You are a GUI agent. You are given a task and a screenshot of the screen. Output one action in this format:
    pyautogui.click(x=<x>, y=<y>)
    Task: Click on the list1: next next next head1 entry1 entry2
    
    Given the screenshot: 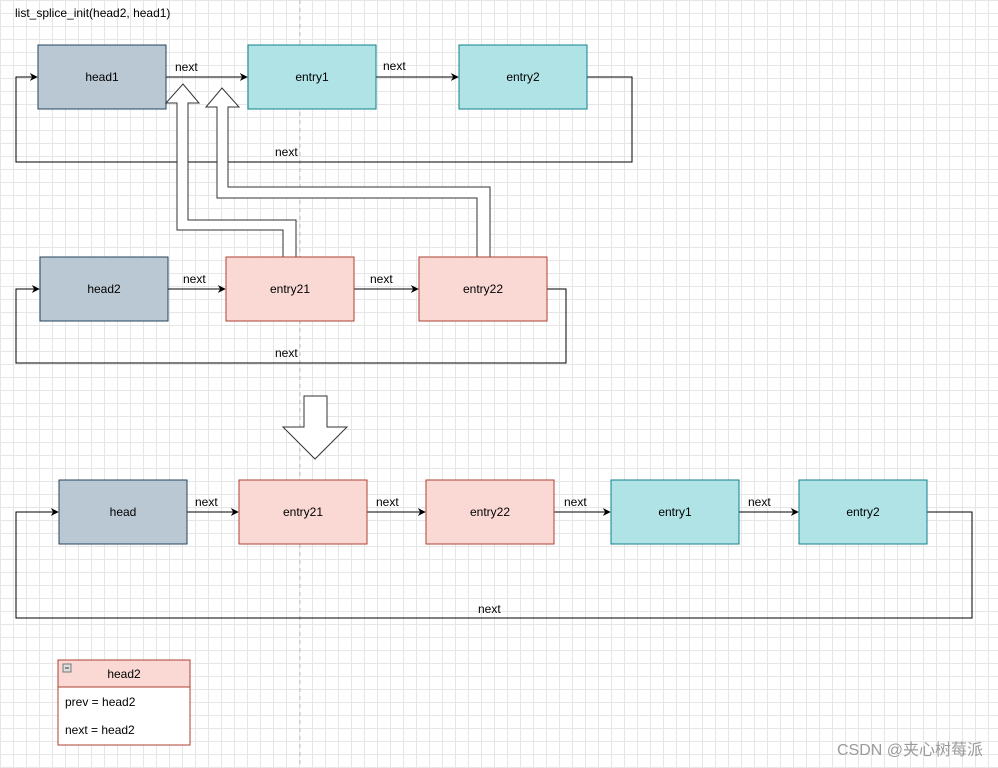 What is the action you would take?
    pyautogui.click(x=324, y=103)
    